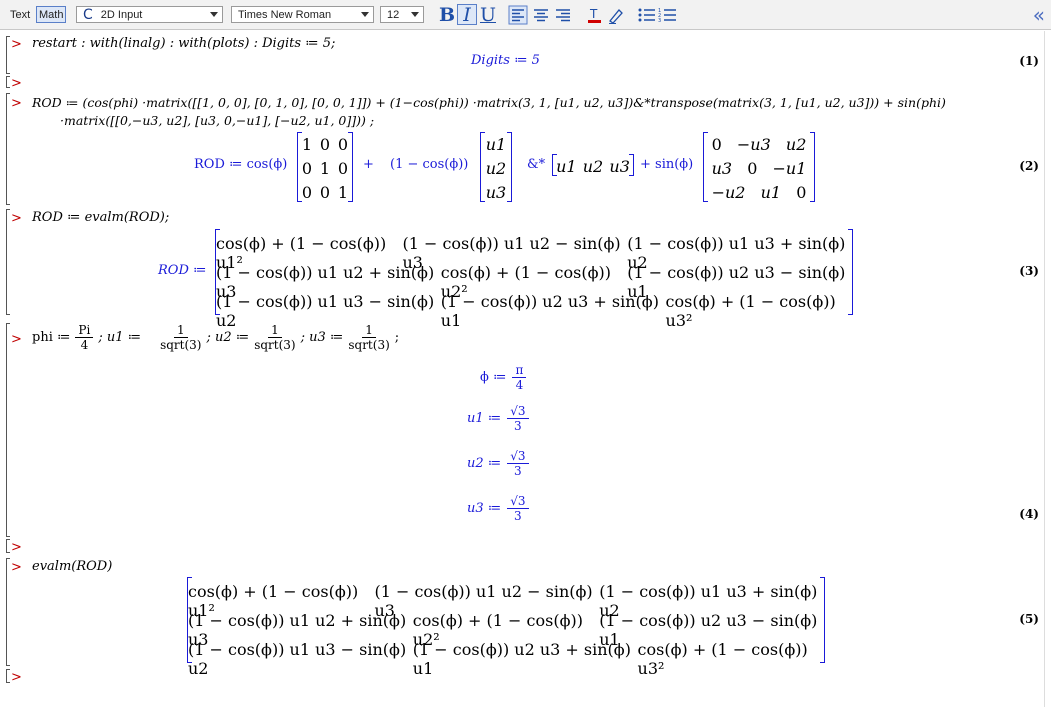  What do you see at coordinates (728, 192) in the screenshot?
I see `matrix-cell: −u2` at bounding box center [728, 192].